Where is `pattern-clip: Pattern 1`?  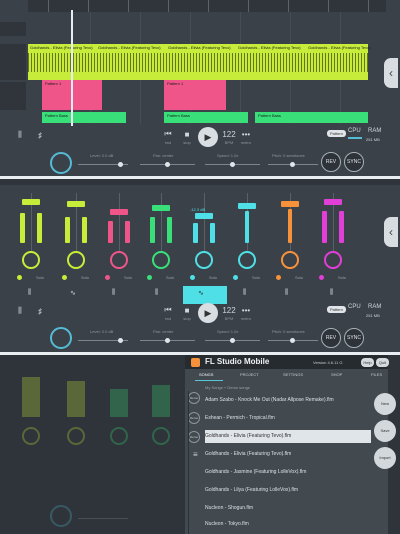 pattern-clip: Pattern 1 is located at coordinates (195, 95).